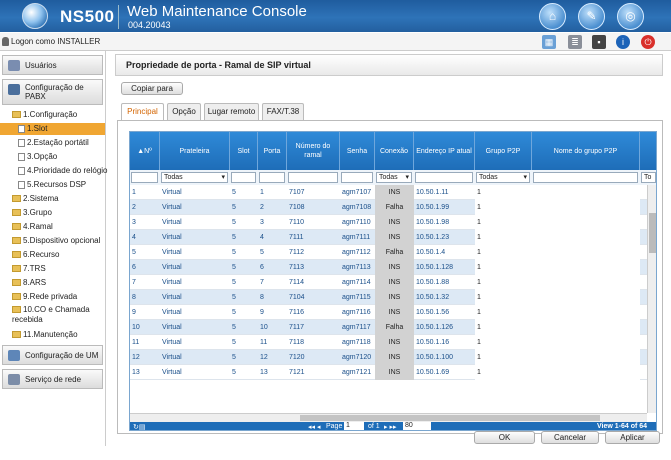 The height and width of the screenshot is (460, 671). I want to click on network-icon: ≣, so click(575, 42).